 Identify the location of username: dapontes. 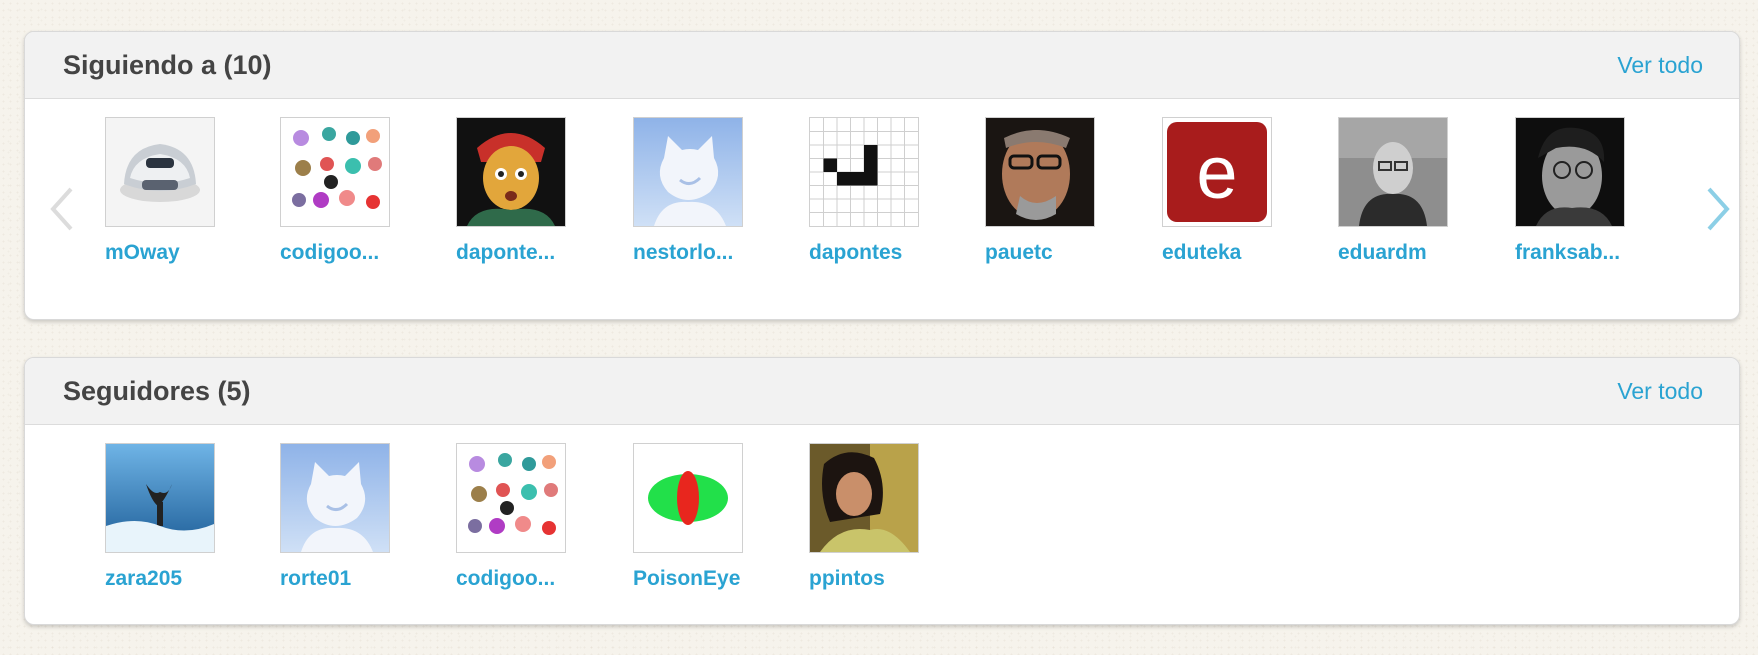
(879, 253).